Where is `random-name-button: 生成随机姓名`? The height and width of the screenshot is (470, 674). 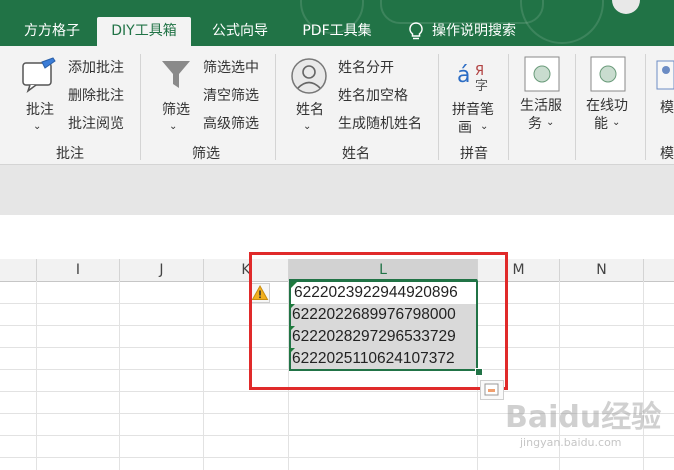
random-name-button: 生成随机姓名 is located at coordinates (380, 124).